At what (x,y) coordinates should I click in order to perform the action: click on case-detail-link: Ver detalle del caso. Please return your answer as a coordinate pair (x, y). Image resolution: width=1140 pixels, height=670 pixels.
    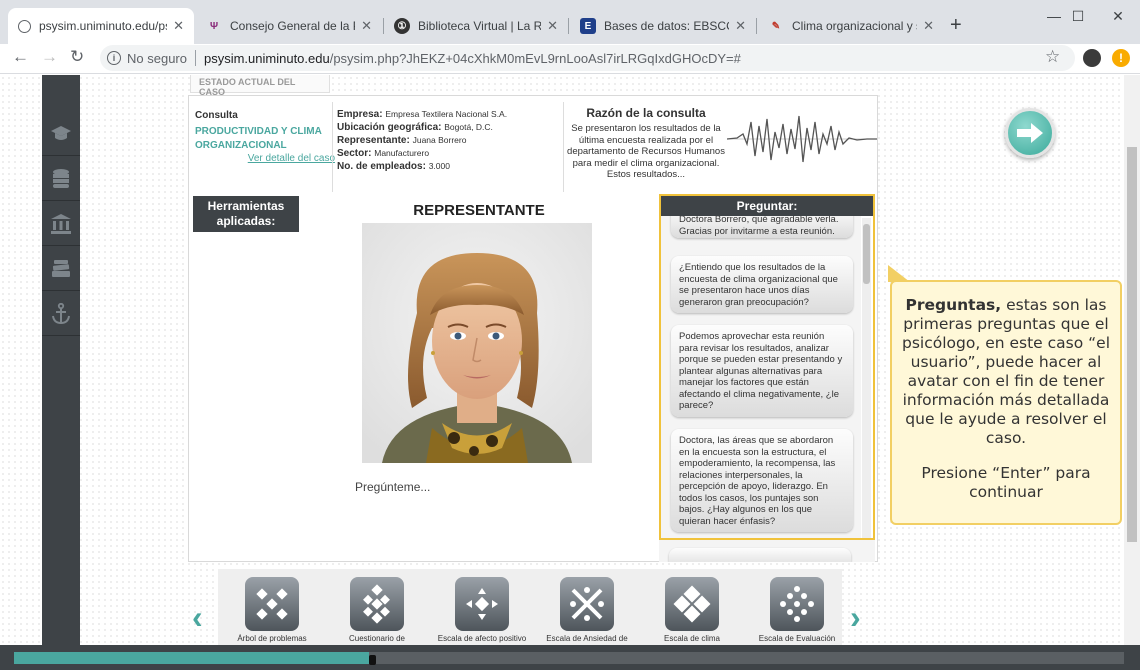
    Looking at the image, I should click on (265, 158).